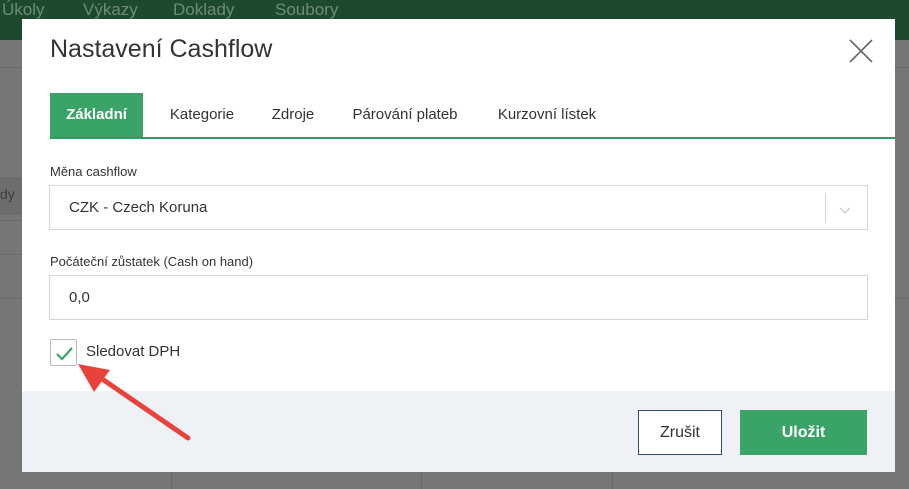 This screenshot has width=909, height=489. Describe the element at coordinates (110, 10) in the screenshot. I see `nav-item-vykazy: Výkazy` at that location.